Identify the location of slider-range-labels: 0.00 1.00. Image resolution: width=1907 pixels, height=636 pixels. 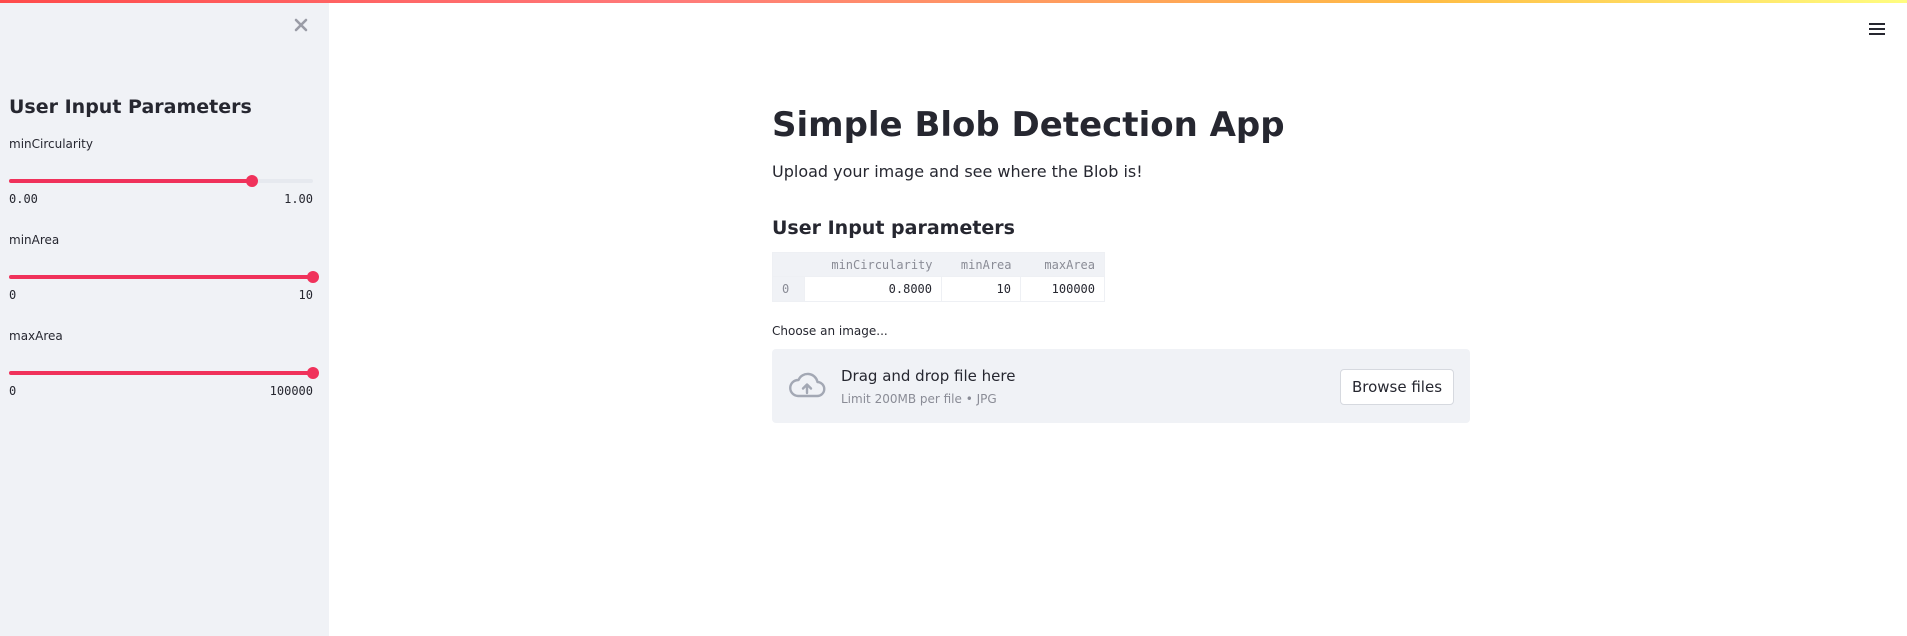
(161, 200).